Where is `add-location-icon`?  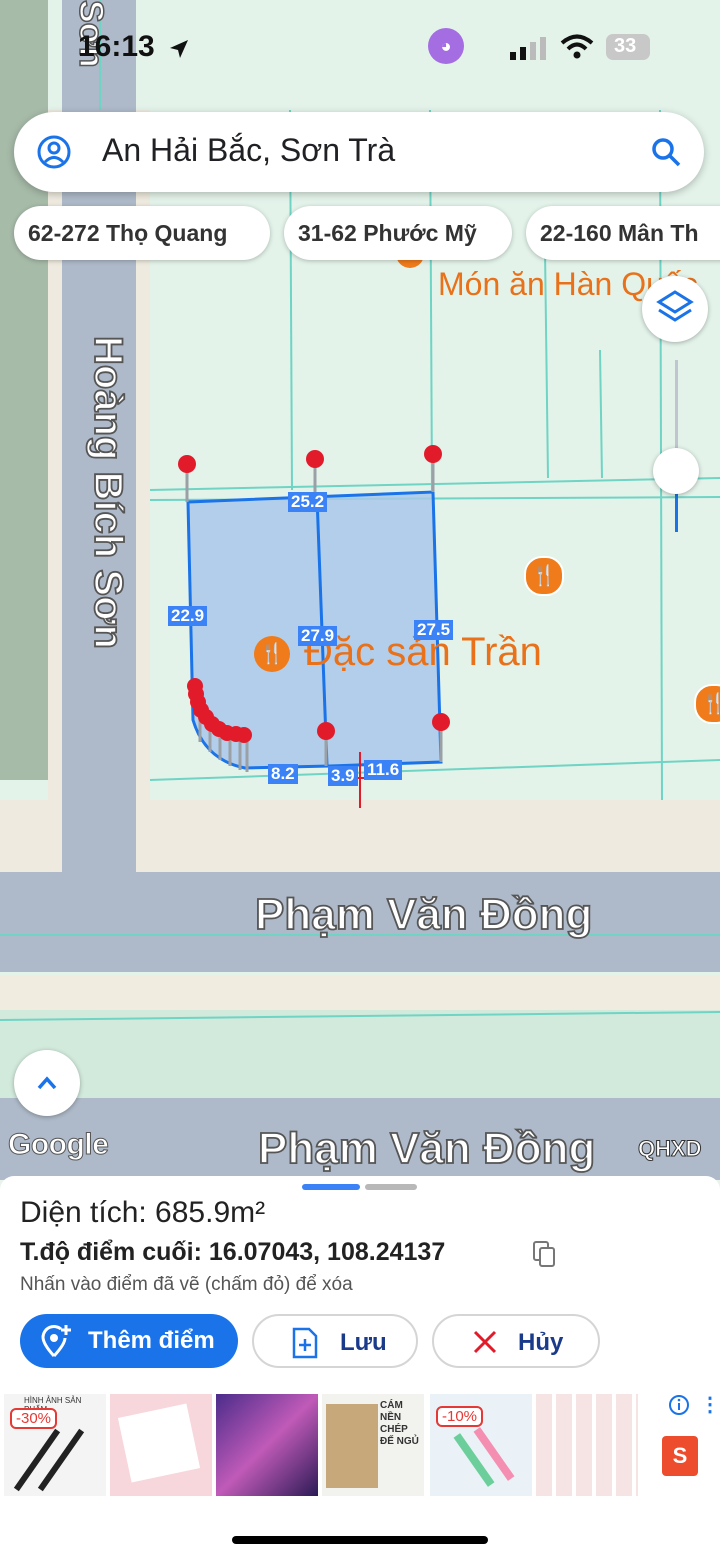 add-location-icon is located at coordinates (56, 1341).